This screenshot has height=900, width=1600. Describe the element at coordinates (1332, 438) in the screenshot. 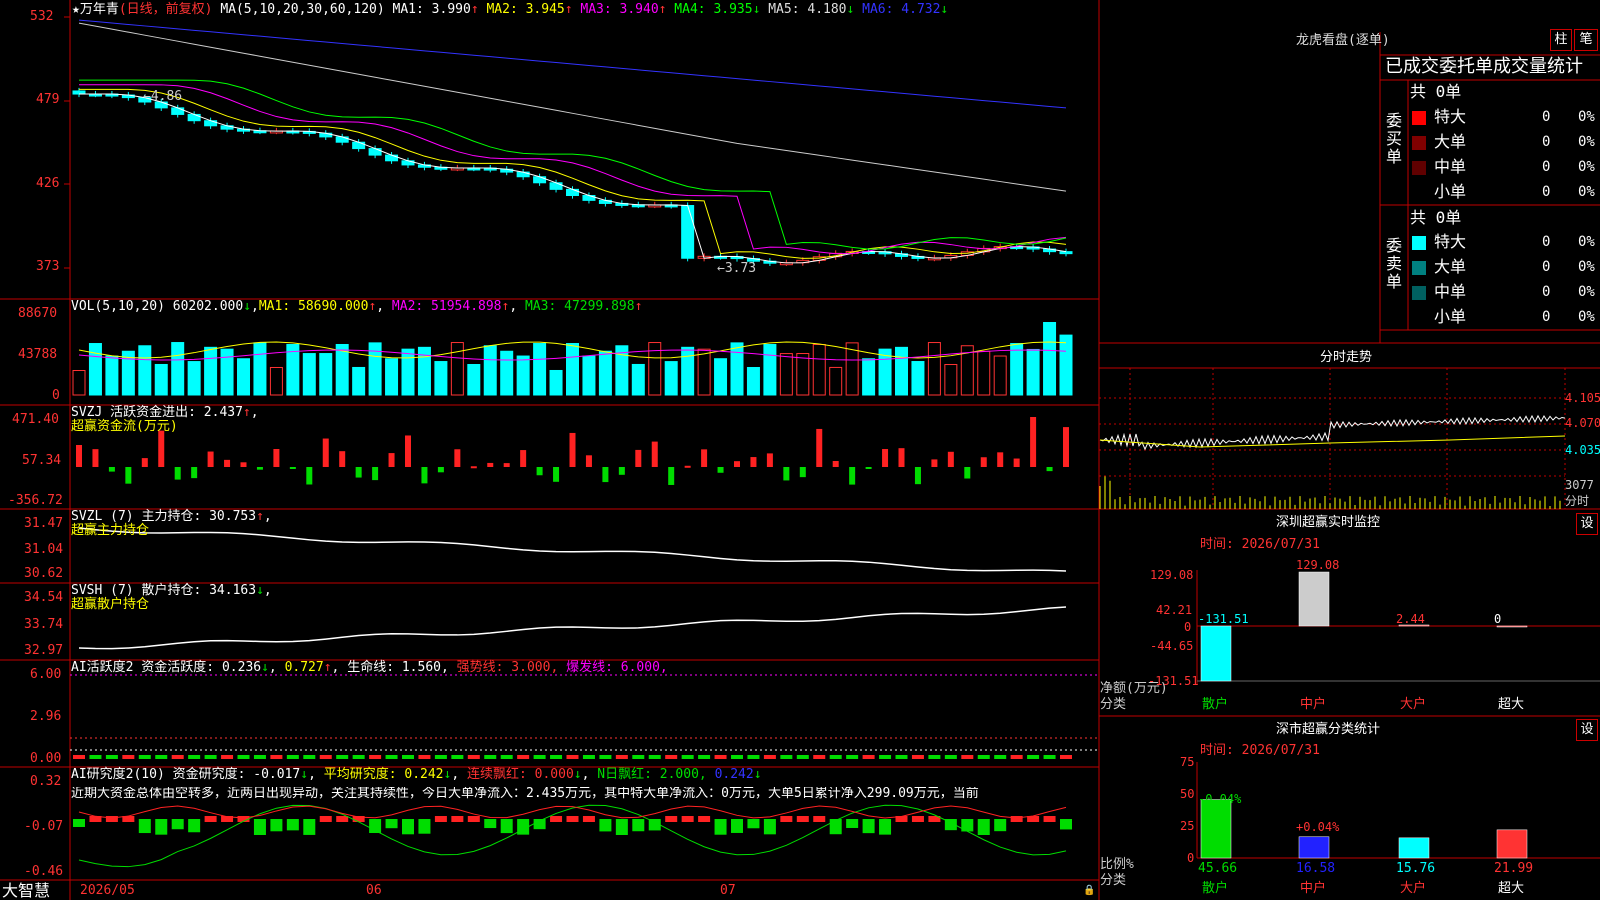

I see `intraday-chart` at that location.